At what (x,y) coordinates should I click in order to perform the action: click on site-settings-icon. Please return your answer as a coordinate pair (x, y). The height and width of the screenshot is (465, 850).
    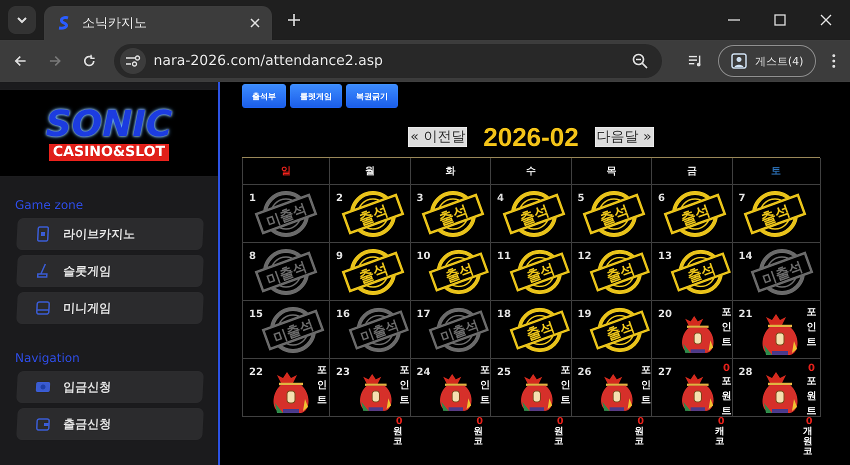
    Looking at the image, I should click on (132, 61).